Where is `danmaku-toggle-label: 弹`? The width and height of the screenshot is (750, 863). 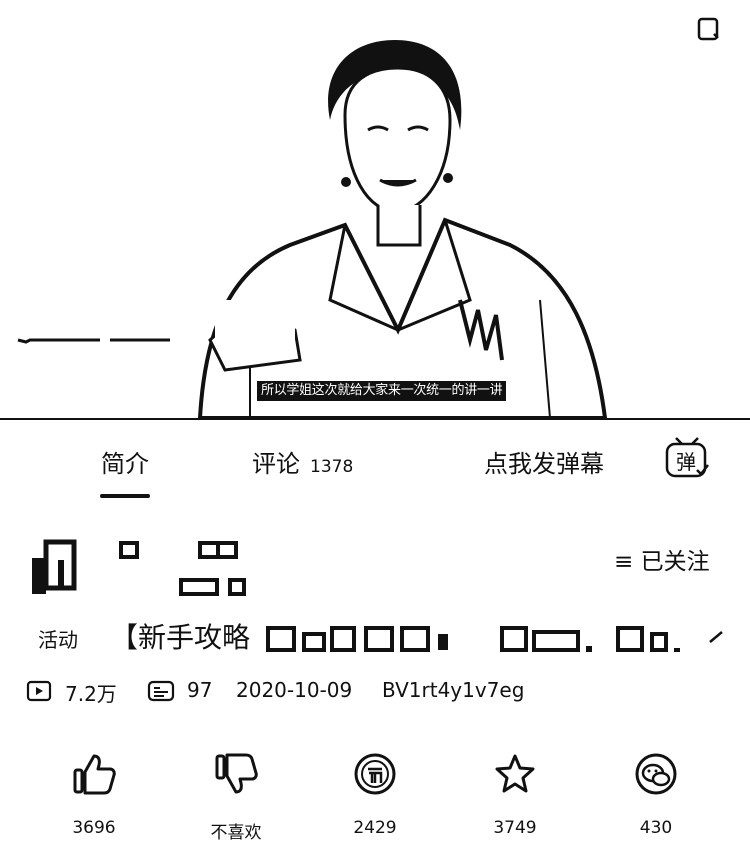
danmaku-toggle-label: 弹 is located at coordinates (686, 462).